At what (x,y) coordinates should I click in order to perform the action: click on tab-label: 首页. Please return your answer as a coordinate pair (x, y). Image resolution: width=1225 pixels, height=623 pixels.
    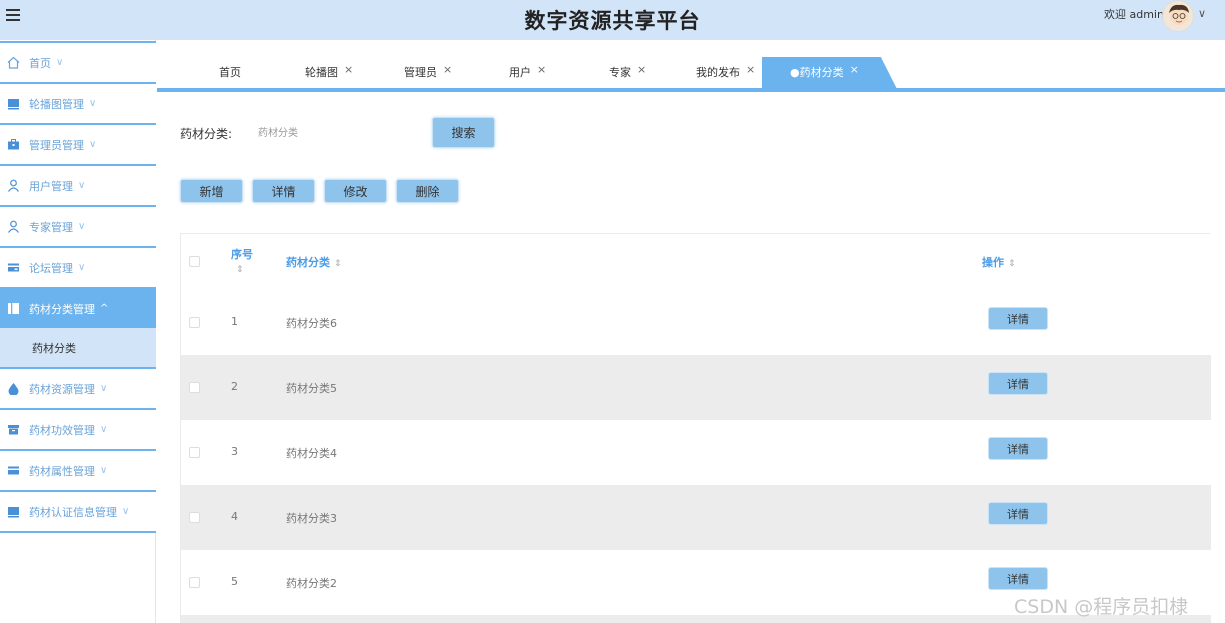
    Looking at the image, I should click on (230, 72).